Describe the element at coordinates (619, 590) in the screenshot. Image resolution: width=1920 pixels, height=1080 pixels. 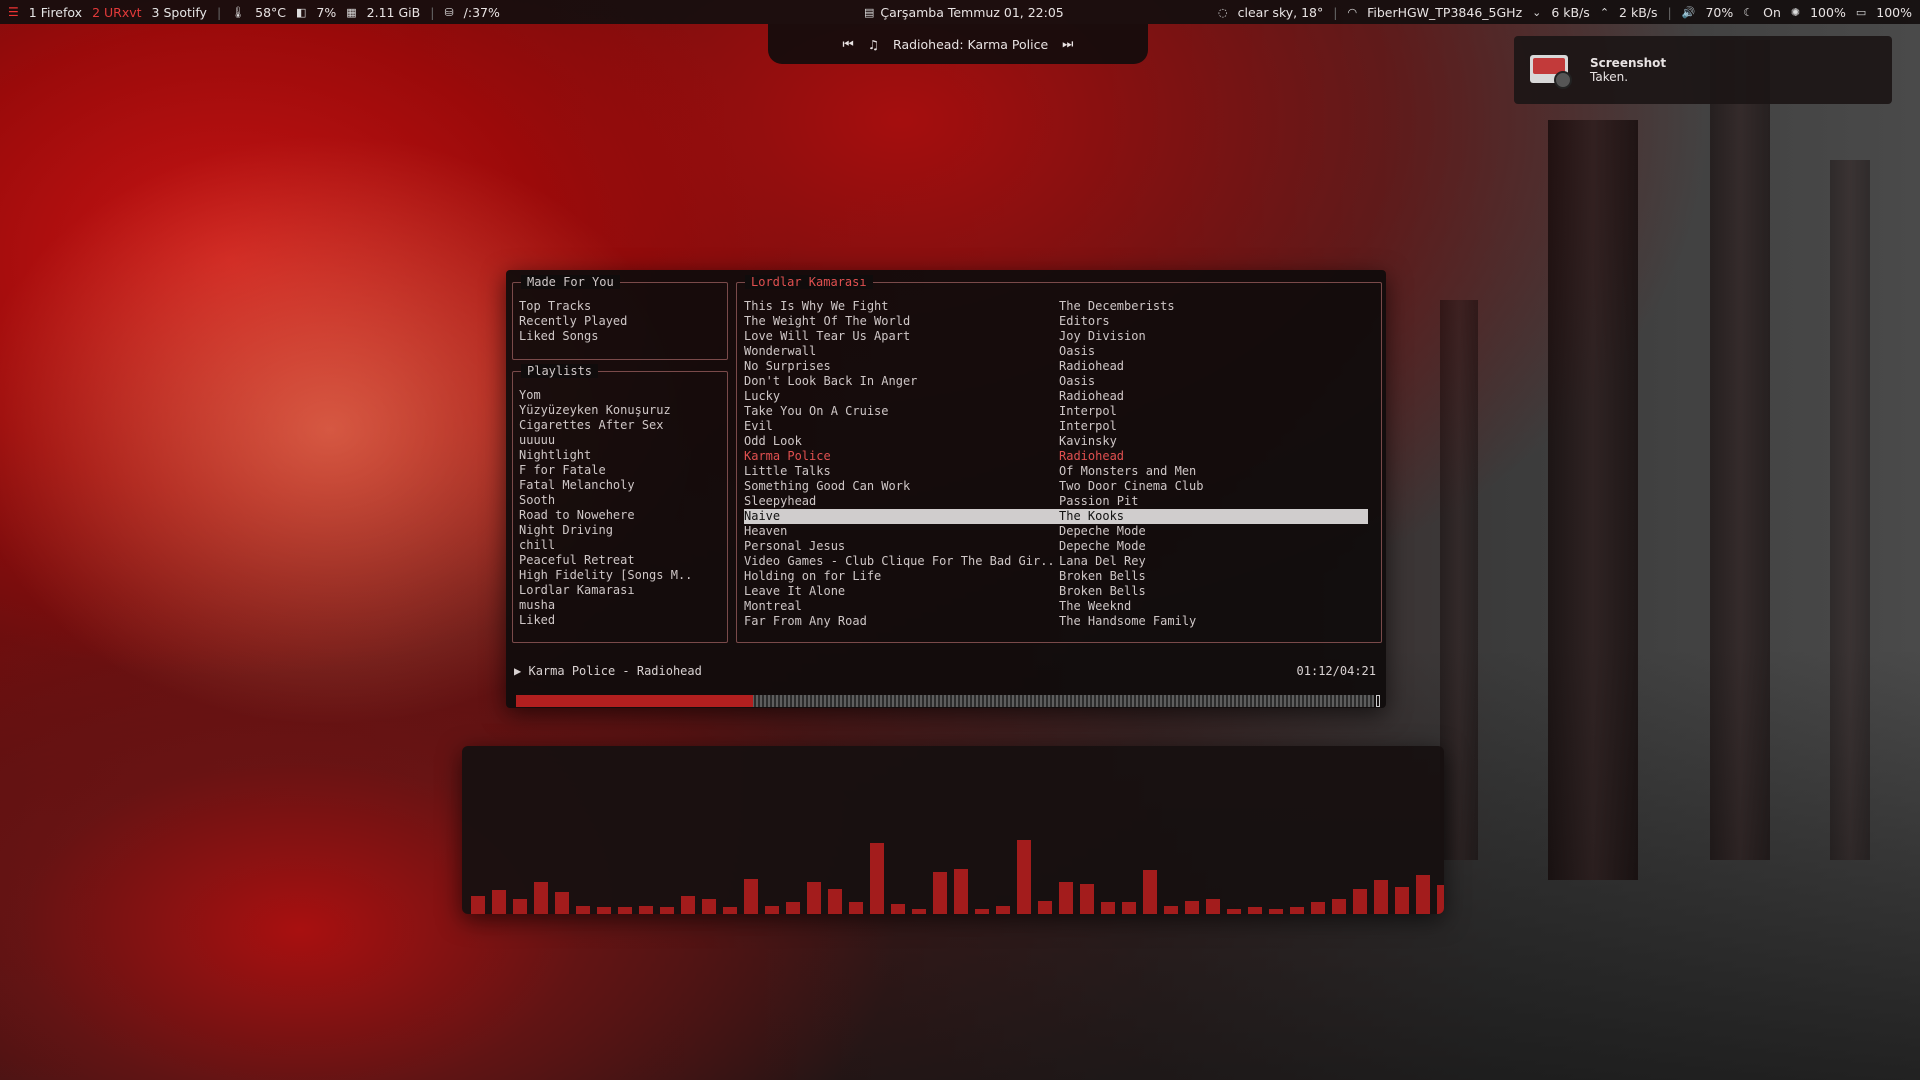
I see `playlist-item: Lordlar Kamarası` at that location.